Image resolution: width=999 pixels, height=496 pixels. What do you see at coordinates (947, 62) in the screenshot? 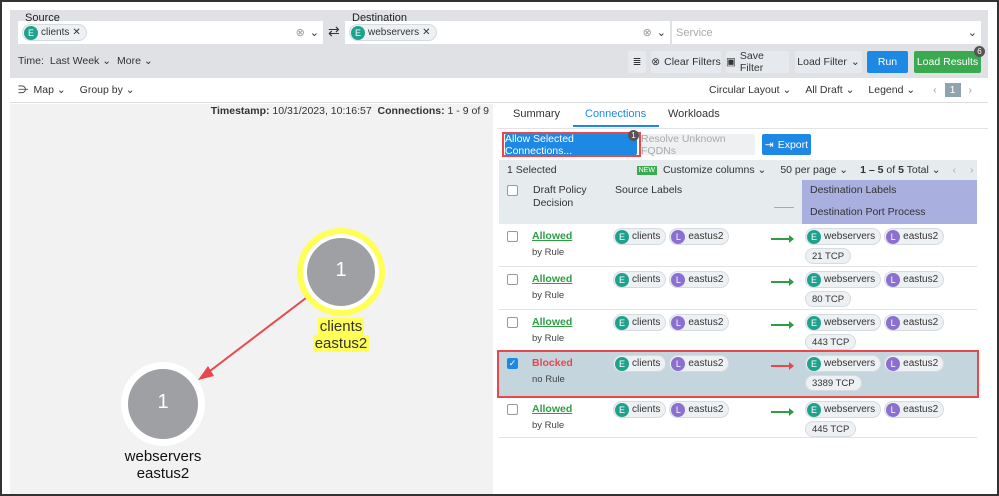
I see `load-results-button: Load Results` at bounding box center [947, 62].